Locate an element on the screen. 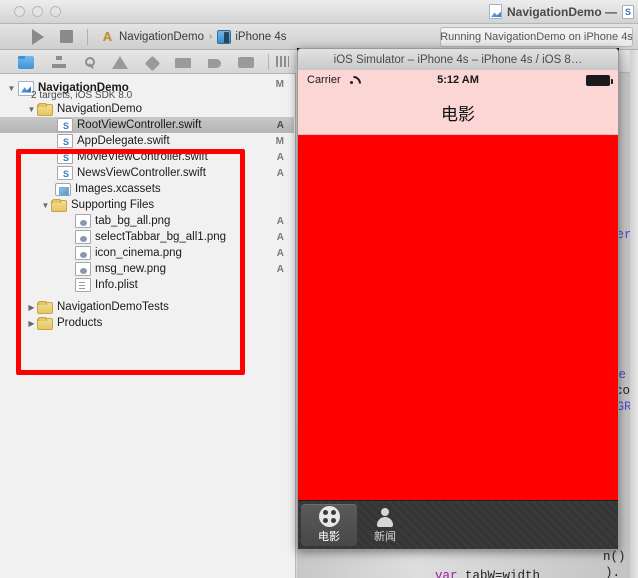 The height and width of the screenshot is (578, 638). tree-row-navigationdemo-group: ▼ NavigationDemo is located at coordinates (147, 109).